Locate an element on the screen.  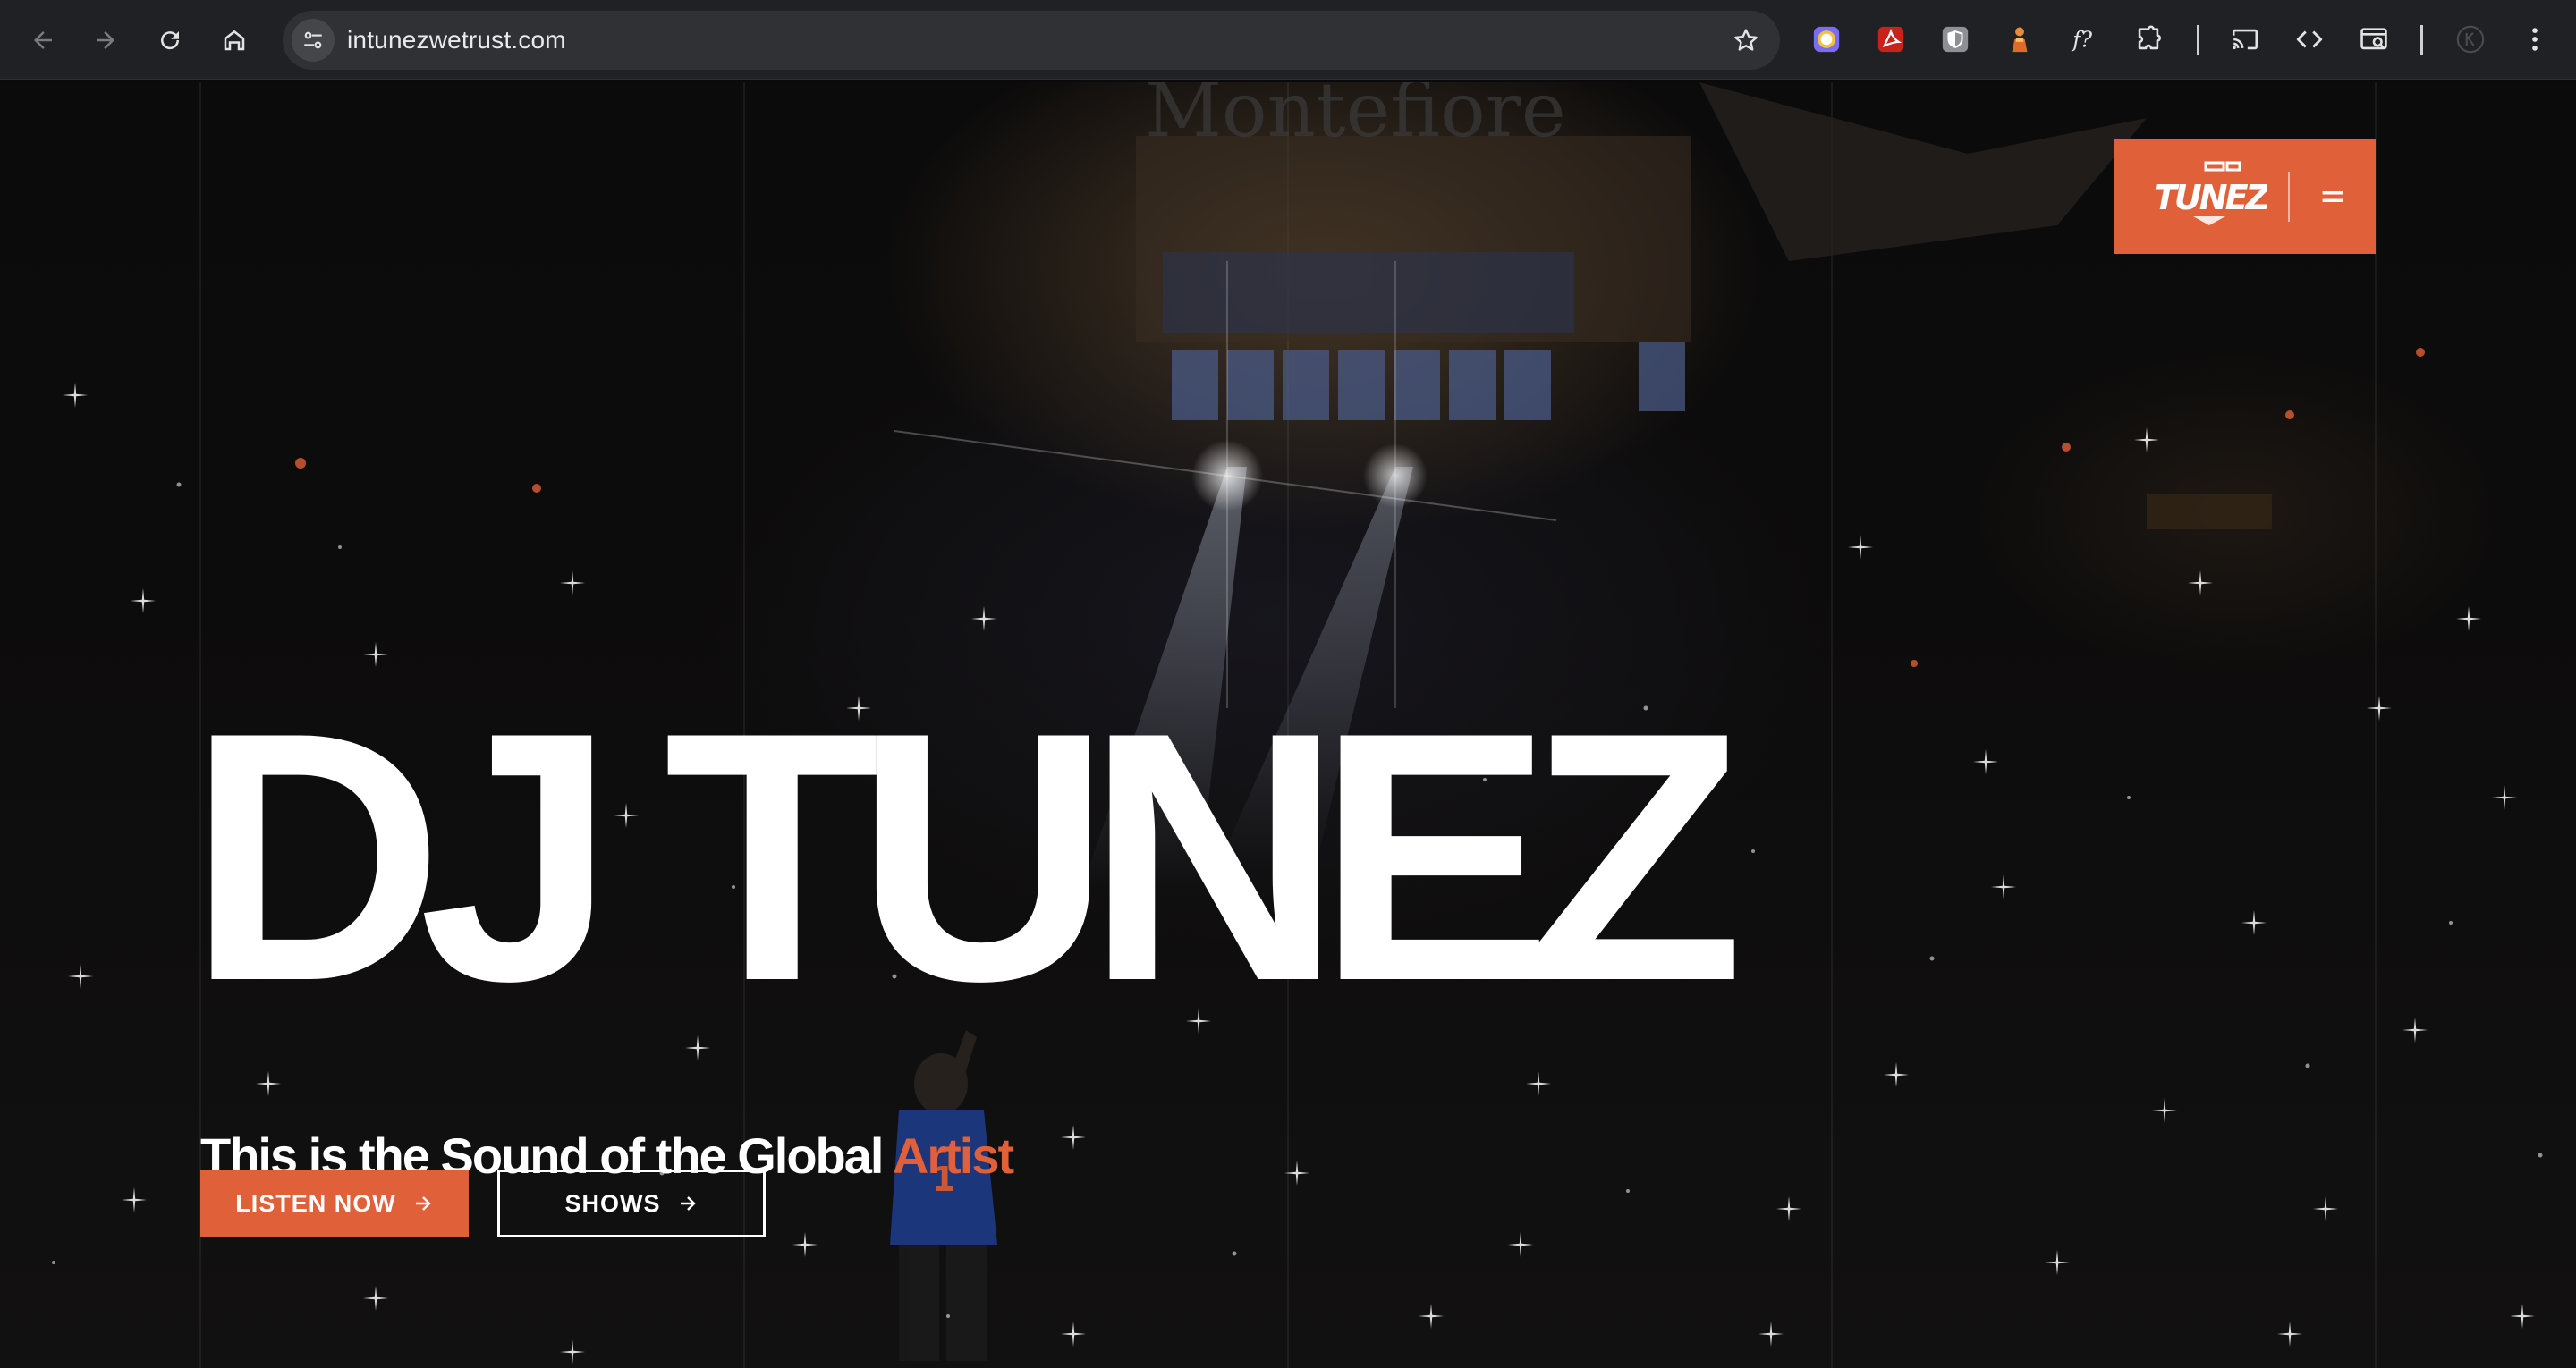
listen-now-label: LISTEN NOW is located at coordinates (315, 1203).